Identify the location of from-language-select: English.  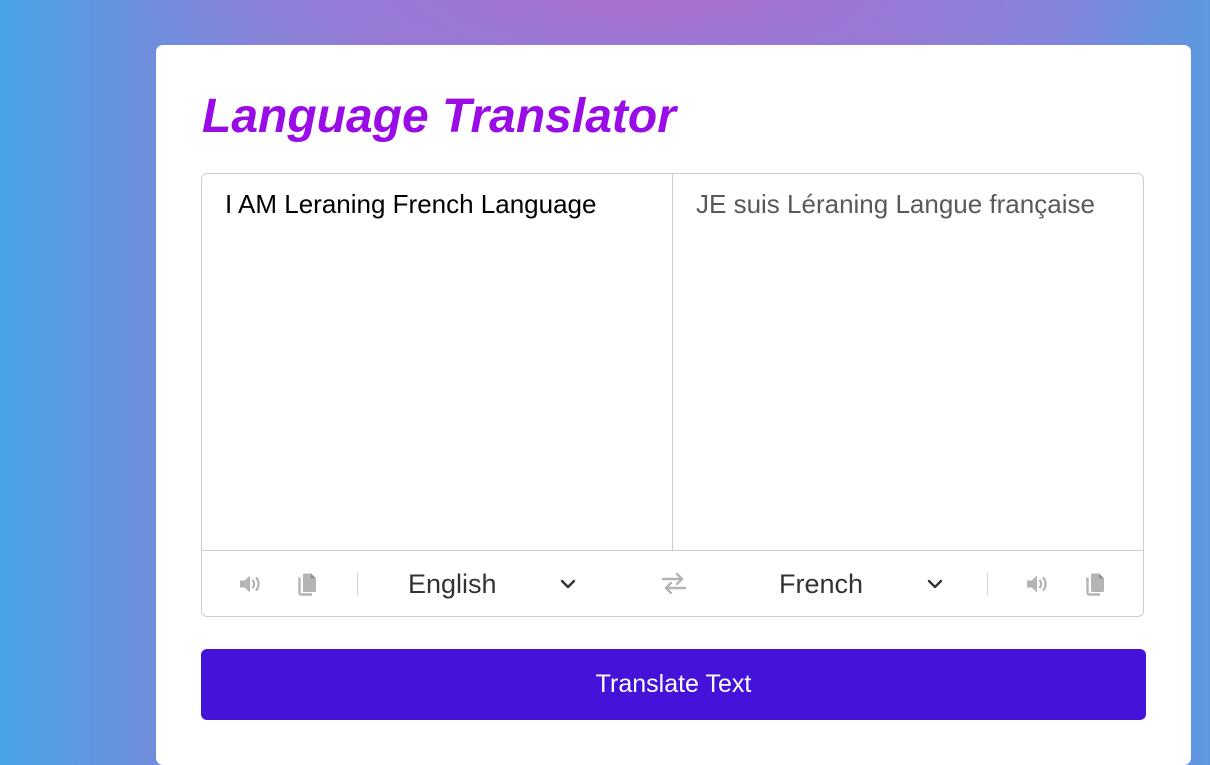
(492, 584).